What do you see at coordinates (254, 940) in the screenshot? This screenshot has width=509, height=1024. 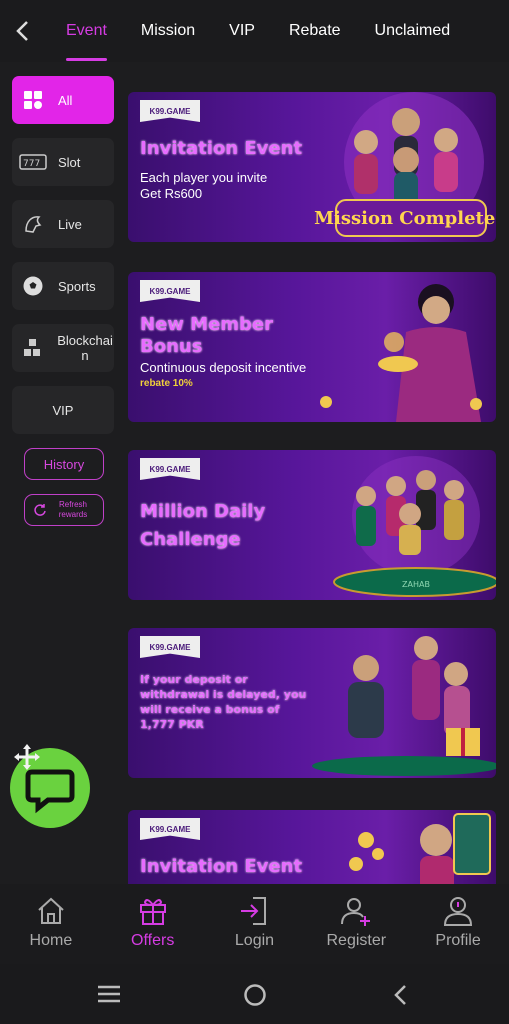 I see `nav-login-label: Login` at bounding box center [254, 940].